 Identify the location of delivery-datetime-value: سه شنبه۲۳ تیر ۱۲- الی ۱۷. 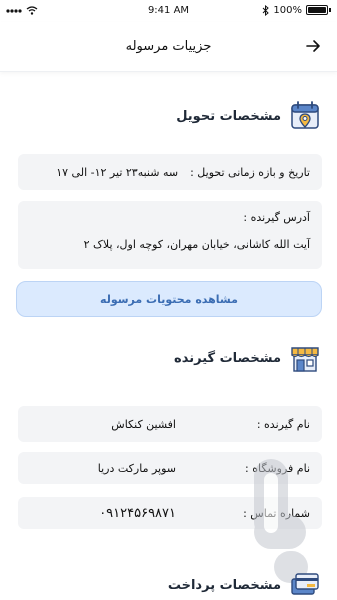
(117, 172).